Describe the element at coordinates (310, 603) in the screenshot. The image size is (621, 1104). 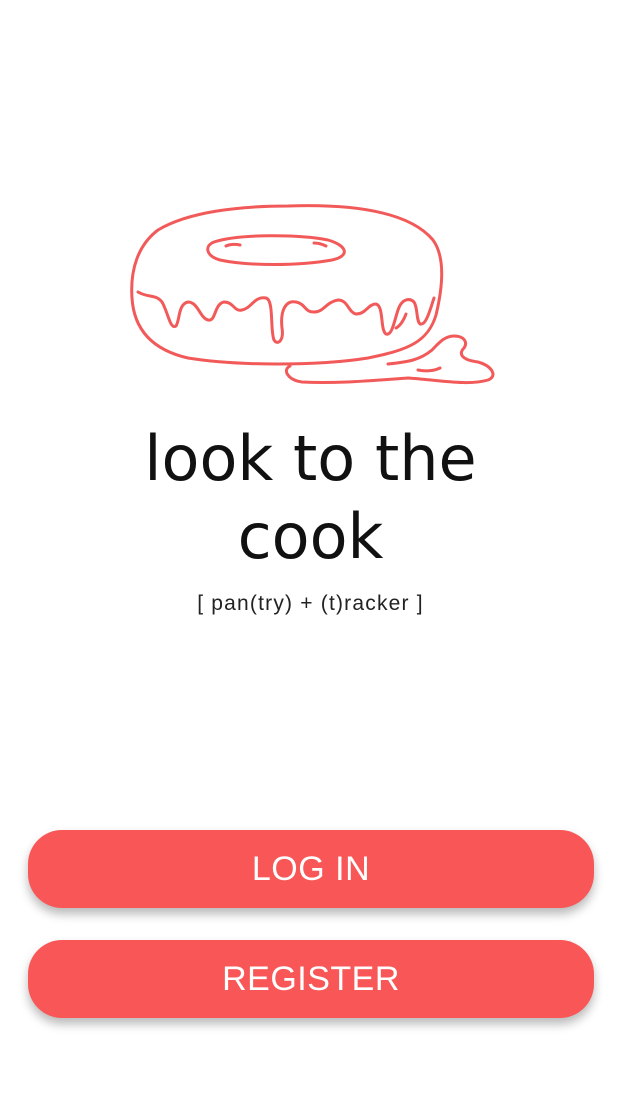
I see `app-subtitle: [ pan(try) + (t)racker ]` at that location.